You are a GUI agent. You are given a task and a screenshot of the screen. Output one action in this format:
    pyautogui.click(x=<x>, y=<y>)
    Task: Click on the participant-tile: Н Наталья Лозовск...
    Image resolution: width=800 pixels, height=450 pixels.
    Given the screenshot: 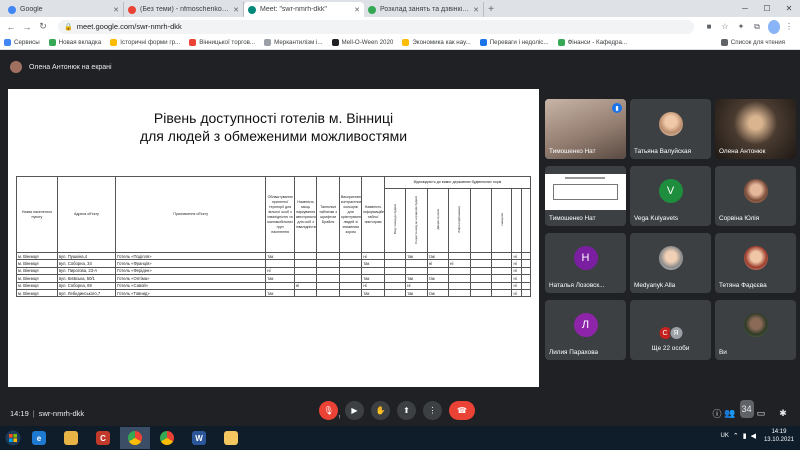 What is the action you would take?
    pyautogui.click(x=585, y=263)
    